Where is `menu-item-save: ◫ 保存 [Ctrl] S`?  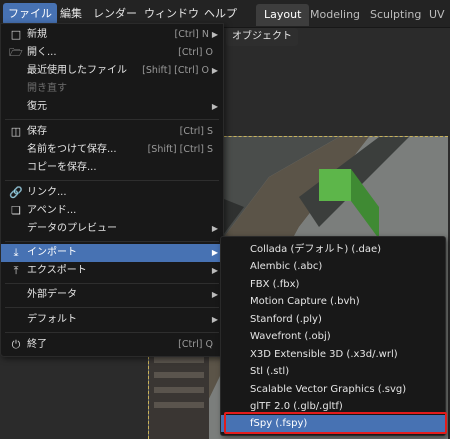 menu-item-save: ◫ 保存 [Ctrl] S is located at coordinates (112, 132).